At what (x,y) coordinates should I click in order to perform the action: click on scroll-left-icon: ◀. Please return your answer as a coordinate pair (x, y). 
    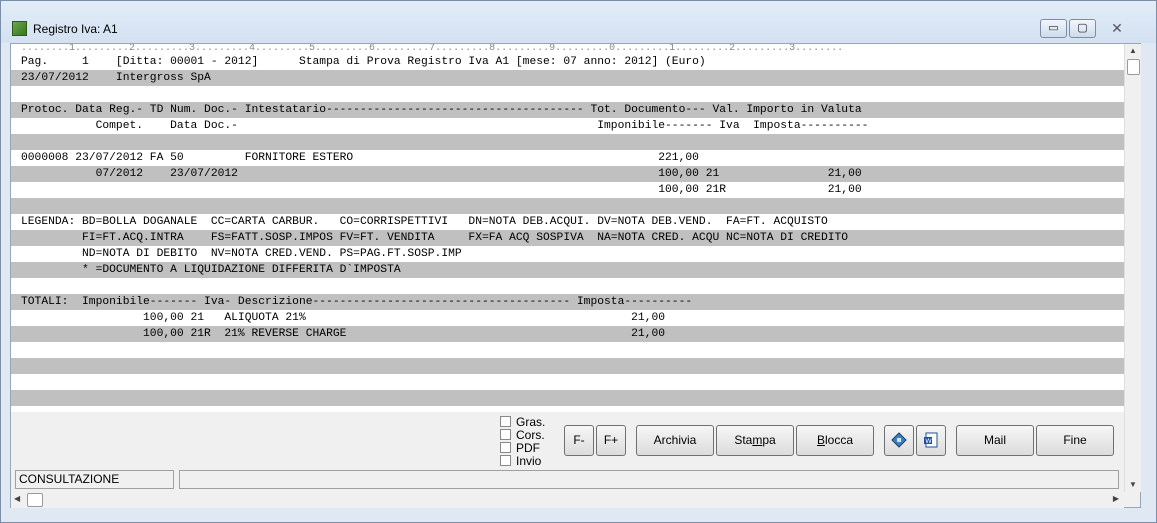
    Looking at the image, I should click on (17, 498).